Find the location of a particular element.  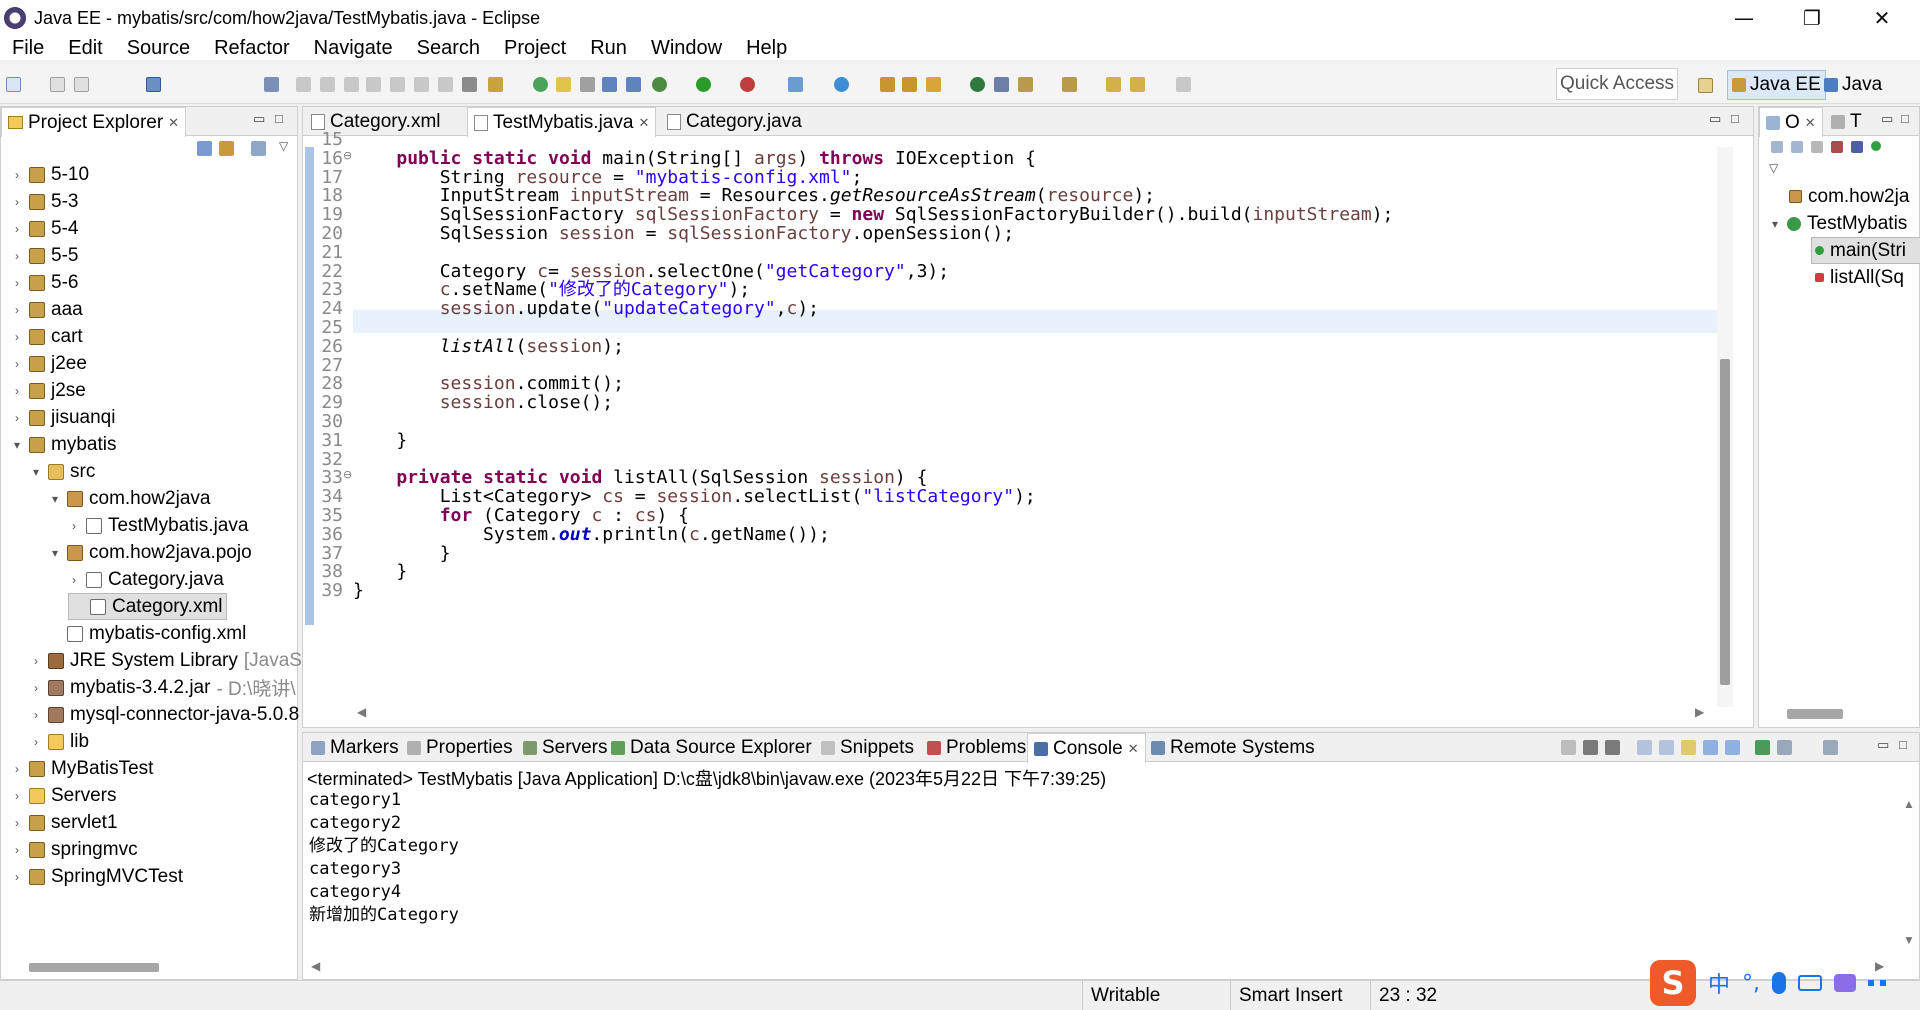

pin-console-icon is located at coordinates (1762, 747).